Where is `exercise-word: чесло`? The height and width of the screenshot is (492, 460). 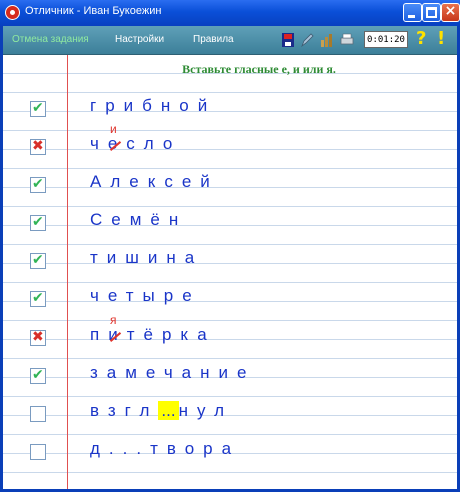
exercise-word: чесло is located at coordinates (136, 143).